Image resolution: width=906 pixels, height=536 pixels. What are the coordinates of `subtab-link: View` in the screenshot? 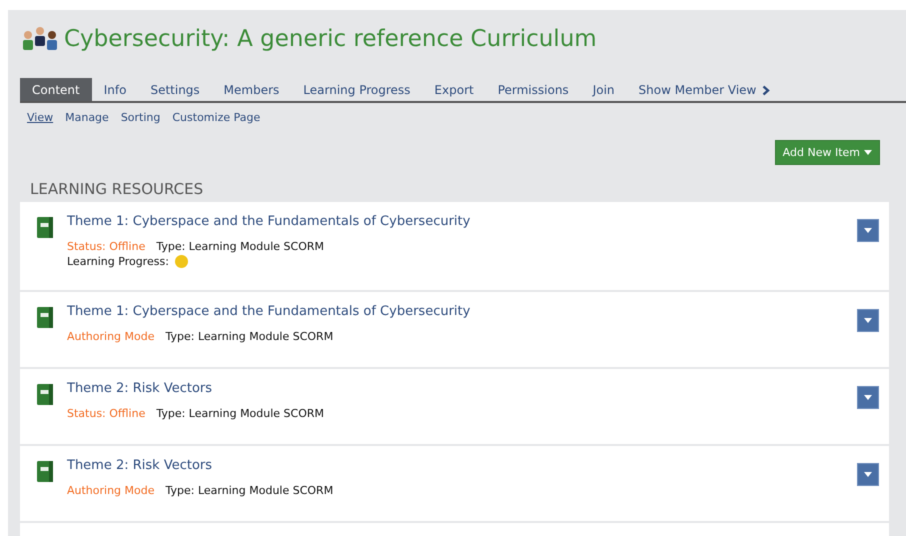 It's located at (40, 117).